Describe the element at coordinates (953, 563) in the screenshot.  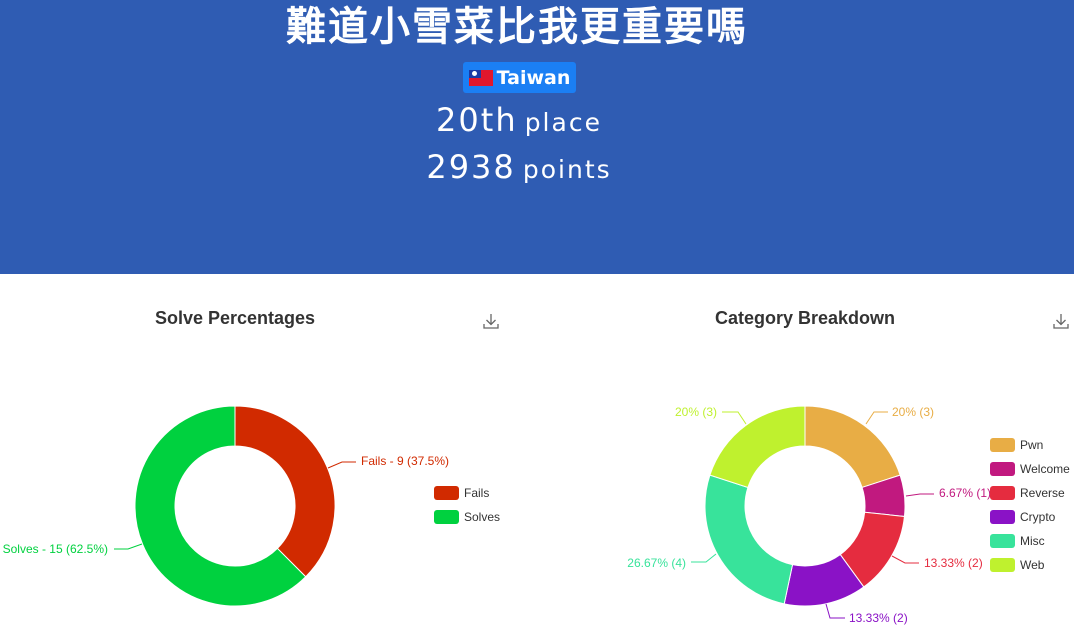
I see `data-label-reverse: 13.33% (2)` at that location.